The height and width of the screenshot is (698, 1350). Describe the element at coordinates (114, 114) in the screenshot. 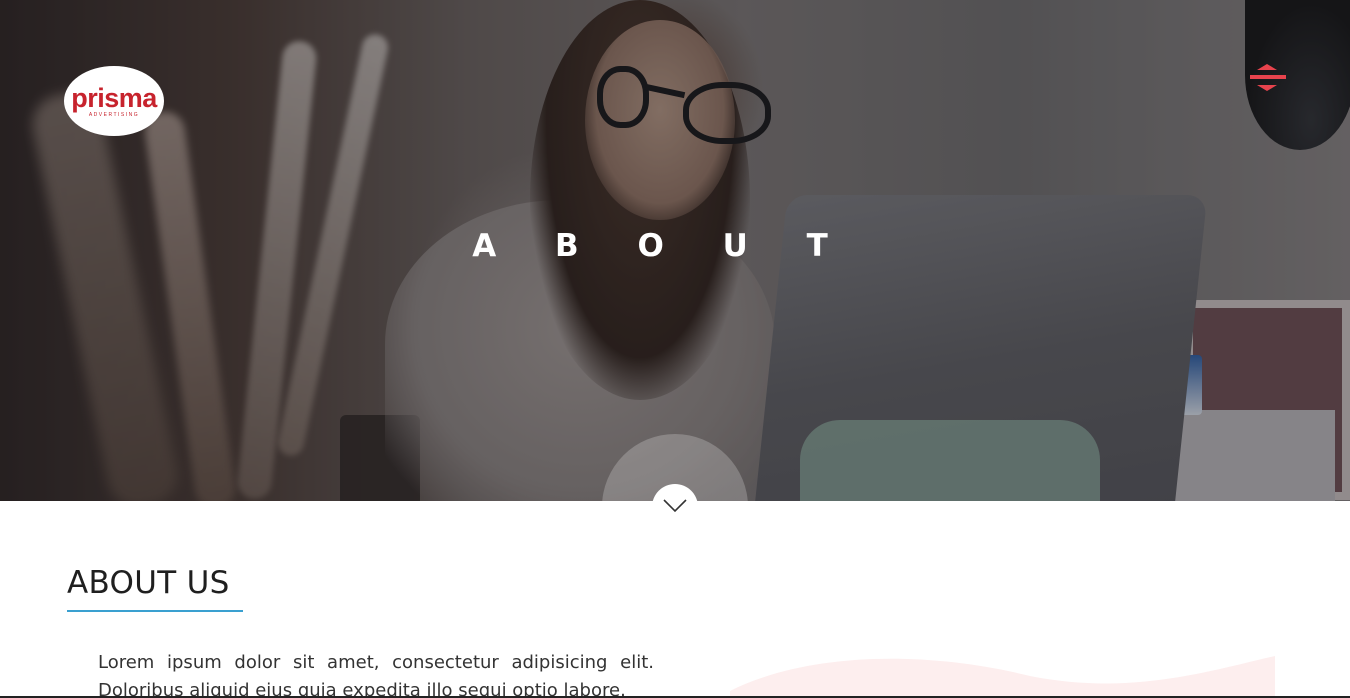

I see `logo-tagline: ADVERTISING` at that location.